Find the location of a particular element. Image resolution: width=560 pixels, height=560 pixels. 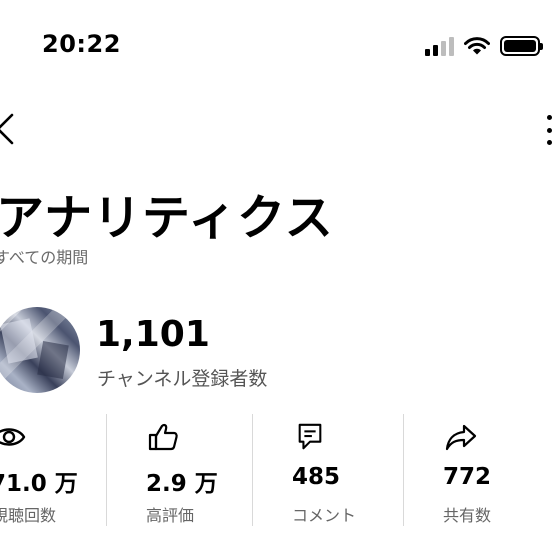

stat-value: 2.9 万 is located at coordinates (182, 484).